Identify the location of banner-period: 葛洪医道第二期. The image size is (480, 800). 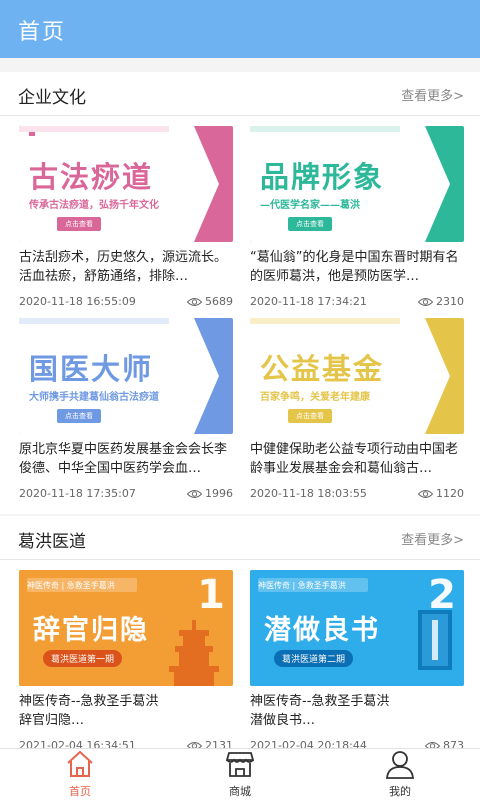
(314, 658).